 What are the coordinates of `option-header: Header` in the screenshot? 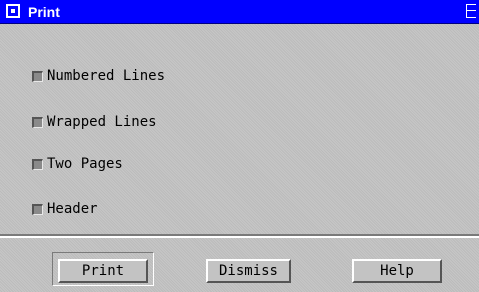 It's located at (65, 209).